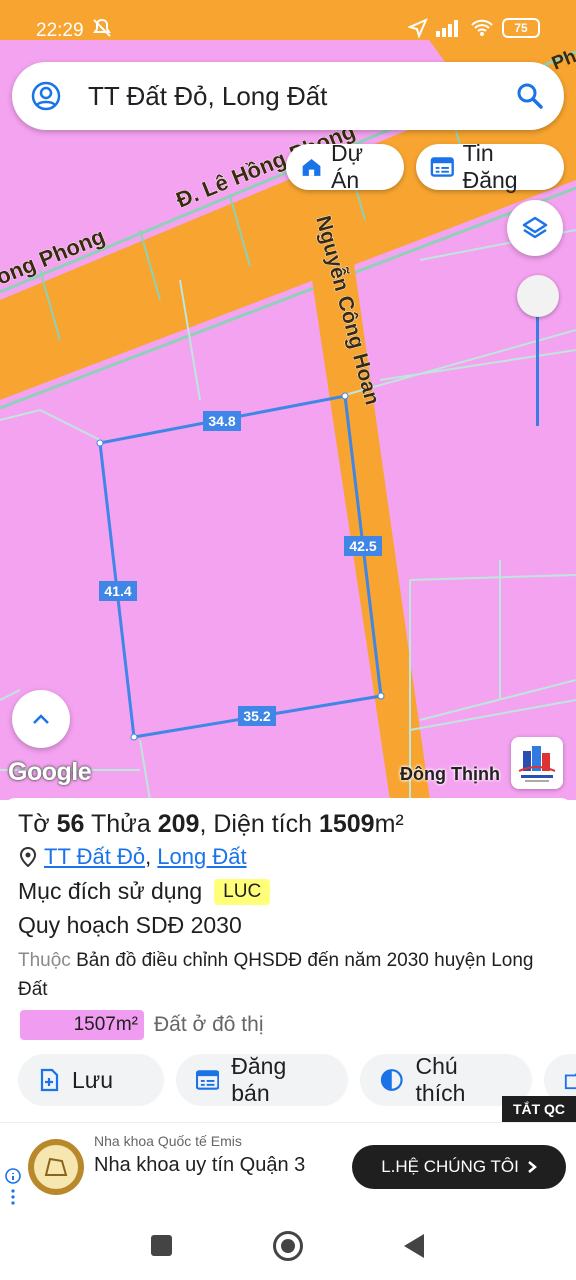 The image size is (576, 1280). Describe the element at coordinates (414, 1246) in the screenshot. I see `back-button` at that location.